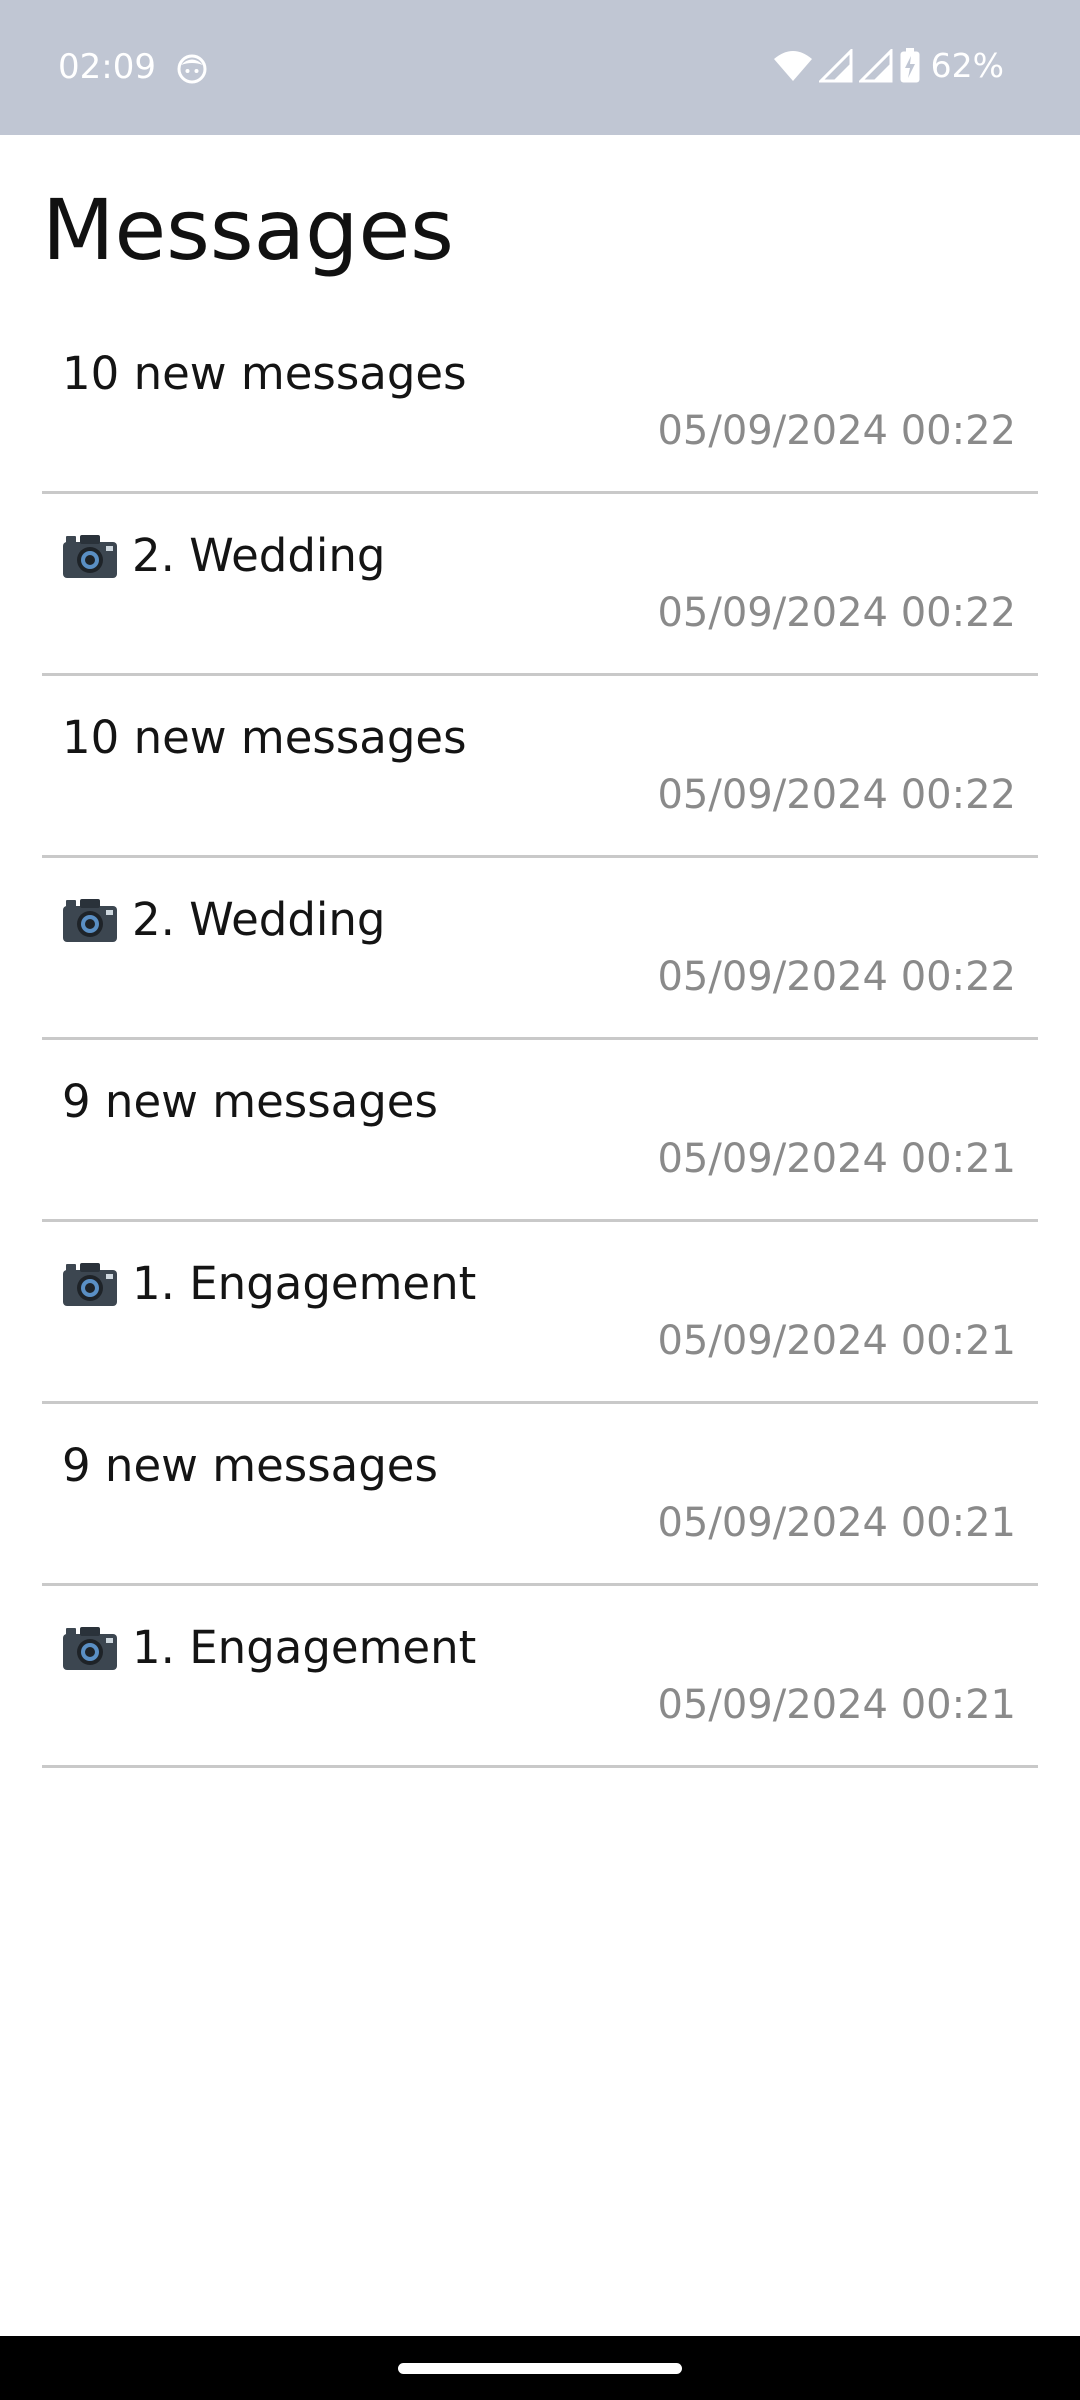 Image resolution: width=1080 pixels, height=2400 pixels. What do you see at coordinates (192, 68) in the screenshot?
I see `face-icon` at bounding box center [192, 68].